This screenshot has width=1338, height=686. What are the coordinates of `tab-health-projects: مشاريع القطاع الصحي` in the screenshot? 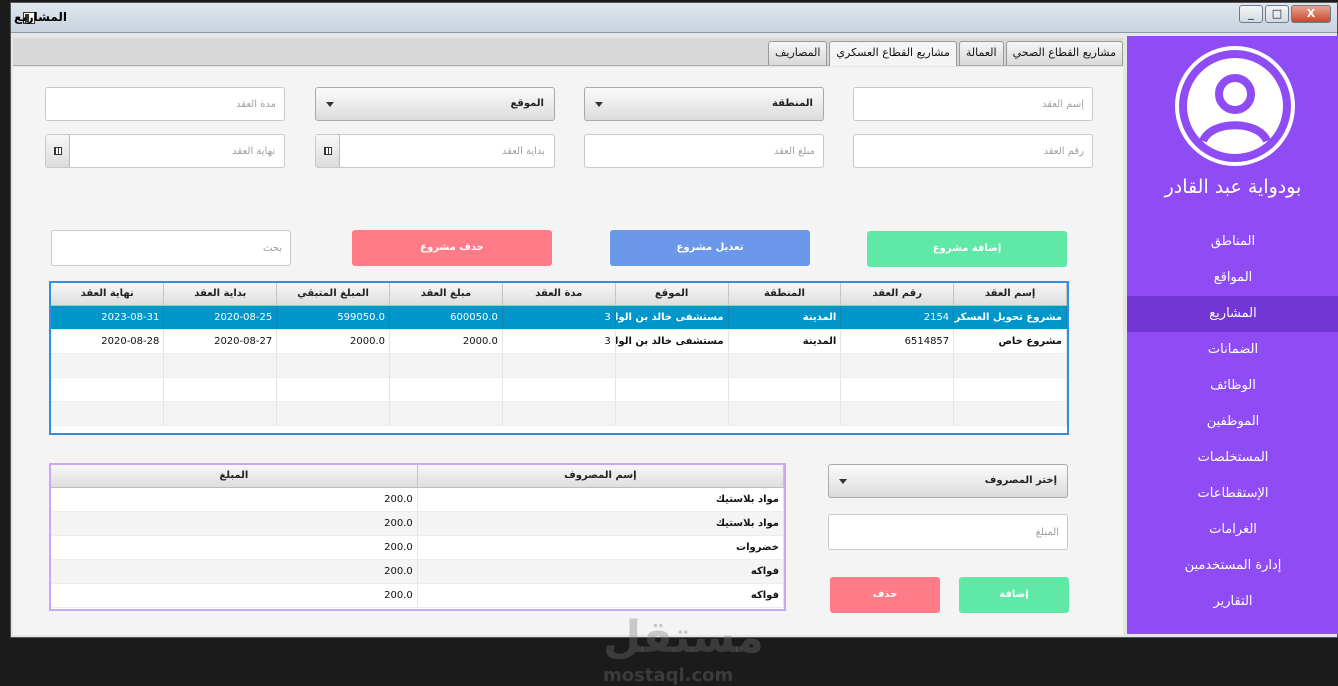 It's located at (1064, 53).